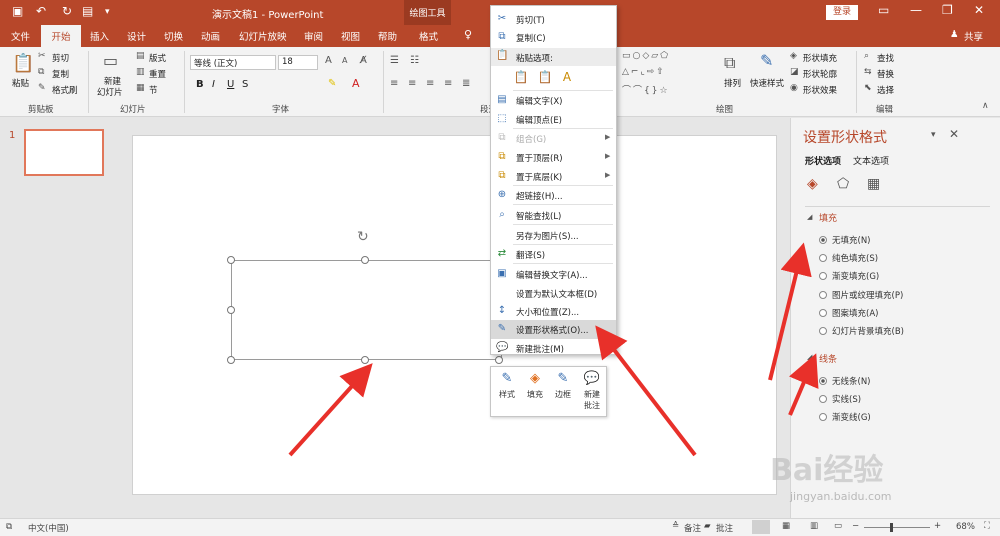 This screenshot has width=1000, height=536. I want to click on tab-animations: 动画, so click(210, 36).